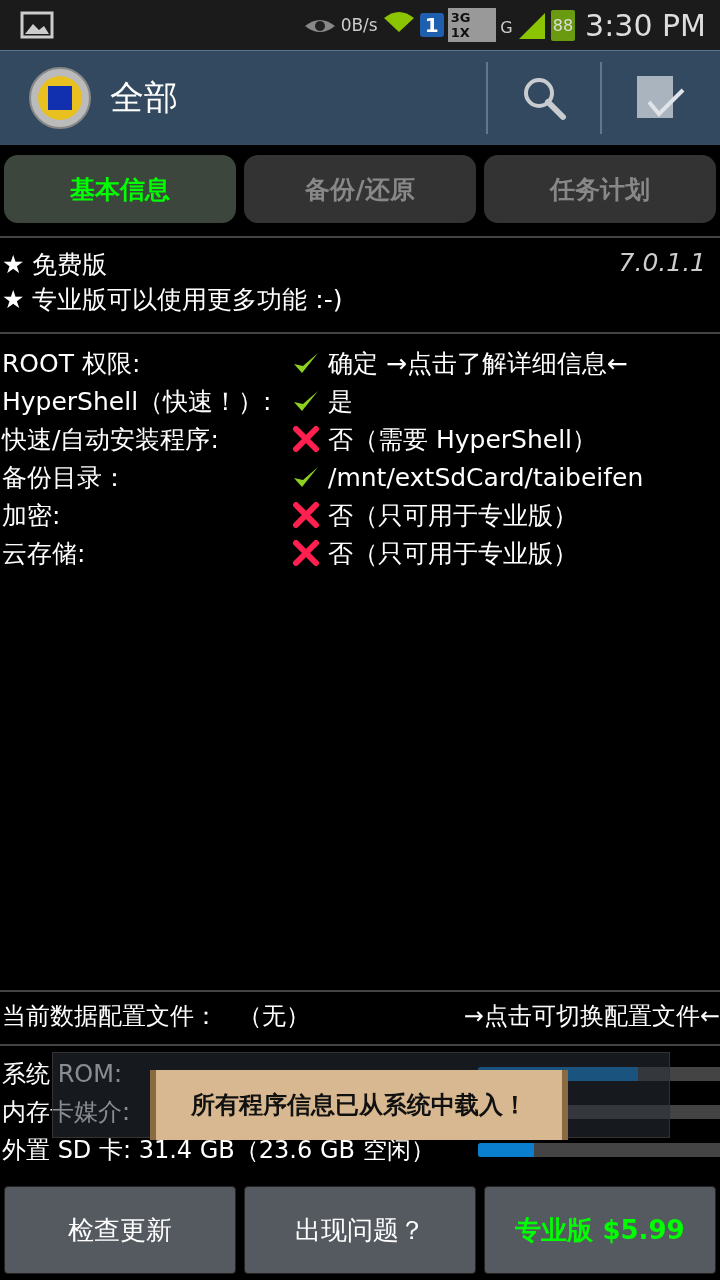 The width and height of the screenshot is (720, 1280). I want to click on info-label: 备份目录：, so click(64, 477).